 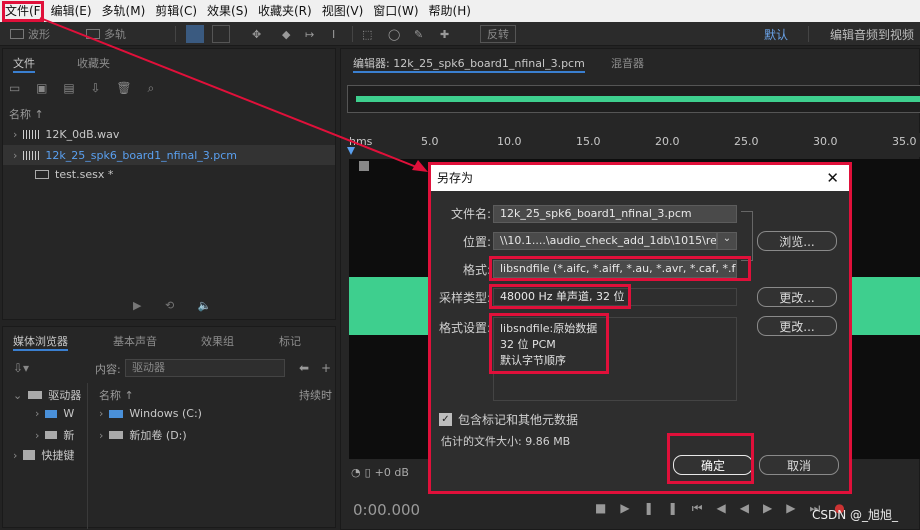 What do you see at coordinates (233, 94) in the screenshot?
I see `annotation-arrow` at bounding box center [233, 94].